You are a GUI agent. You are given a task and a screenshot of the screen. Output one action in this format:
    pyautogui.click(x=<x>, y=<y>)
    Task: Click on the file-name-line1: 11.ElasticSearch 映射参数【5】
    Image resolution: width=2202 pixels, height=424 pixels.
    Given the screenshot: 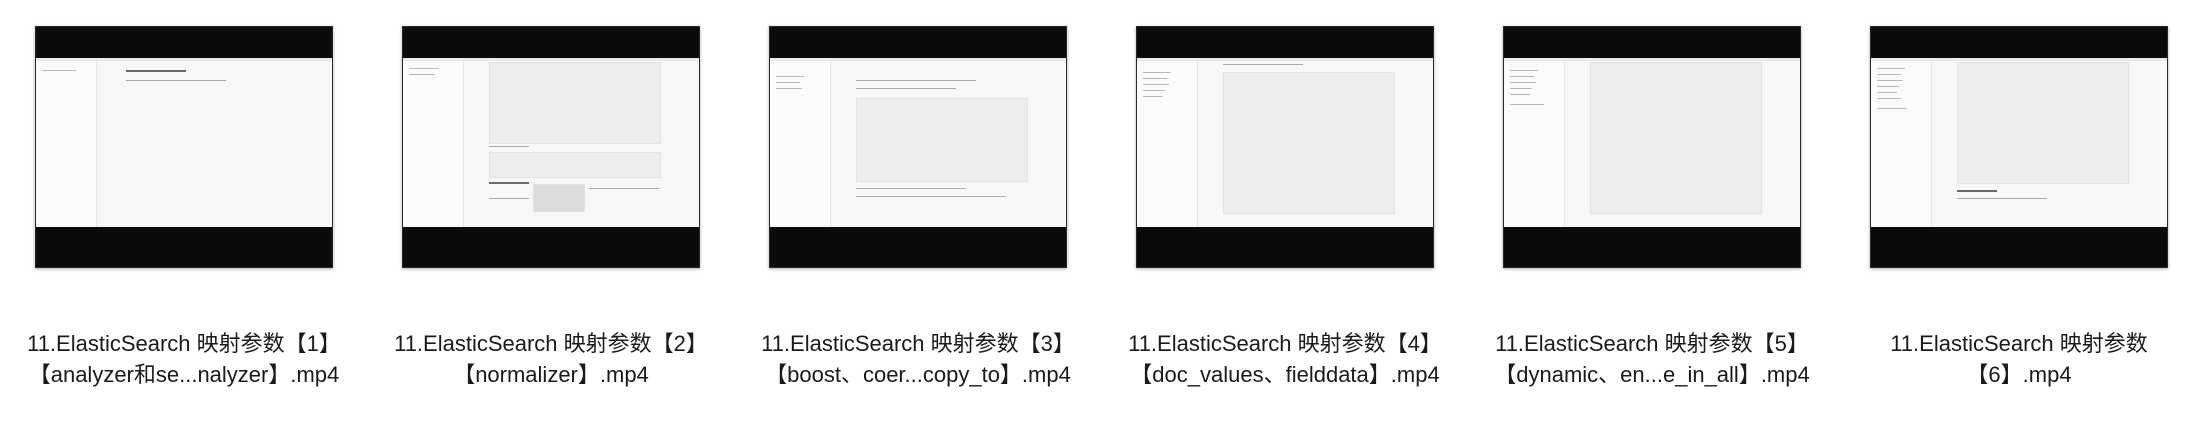 What is the action you would take?
    pyautogui.click(x=1652, y=343)
    